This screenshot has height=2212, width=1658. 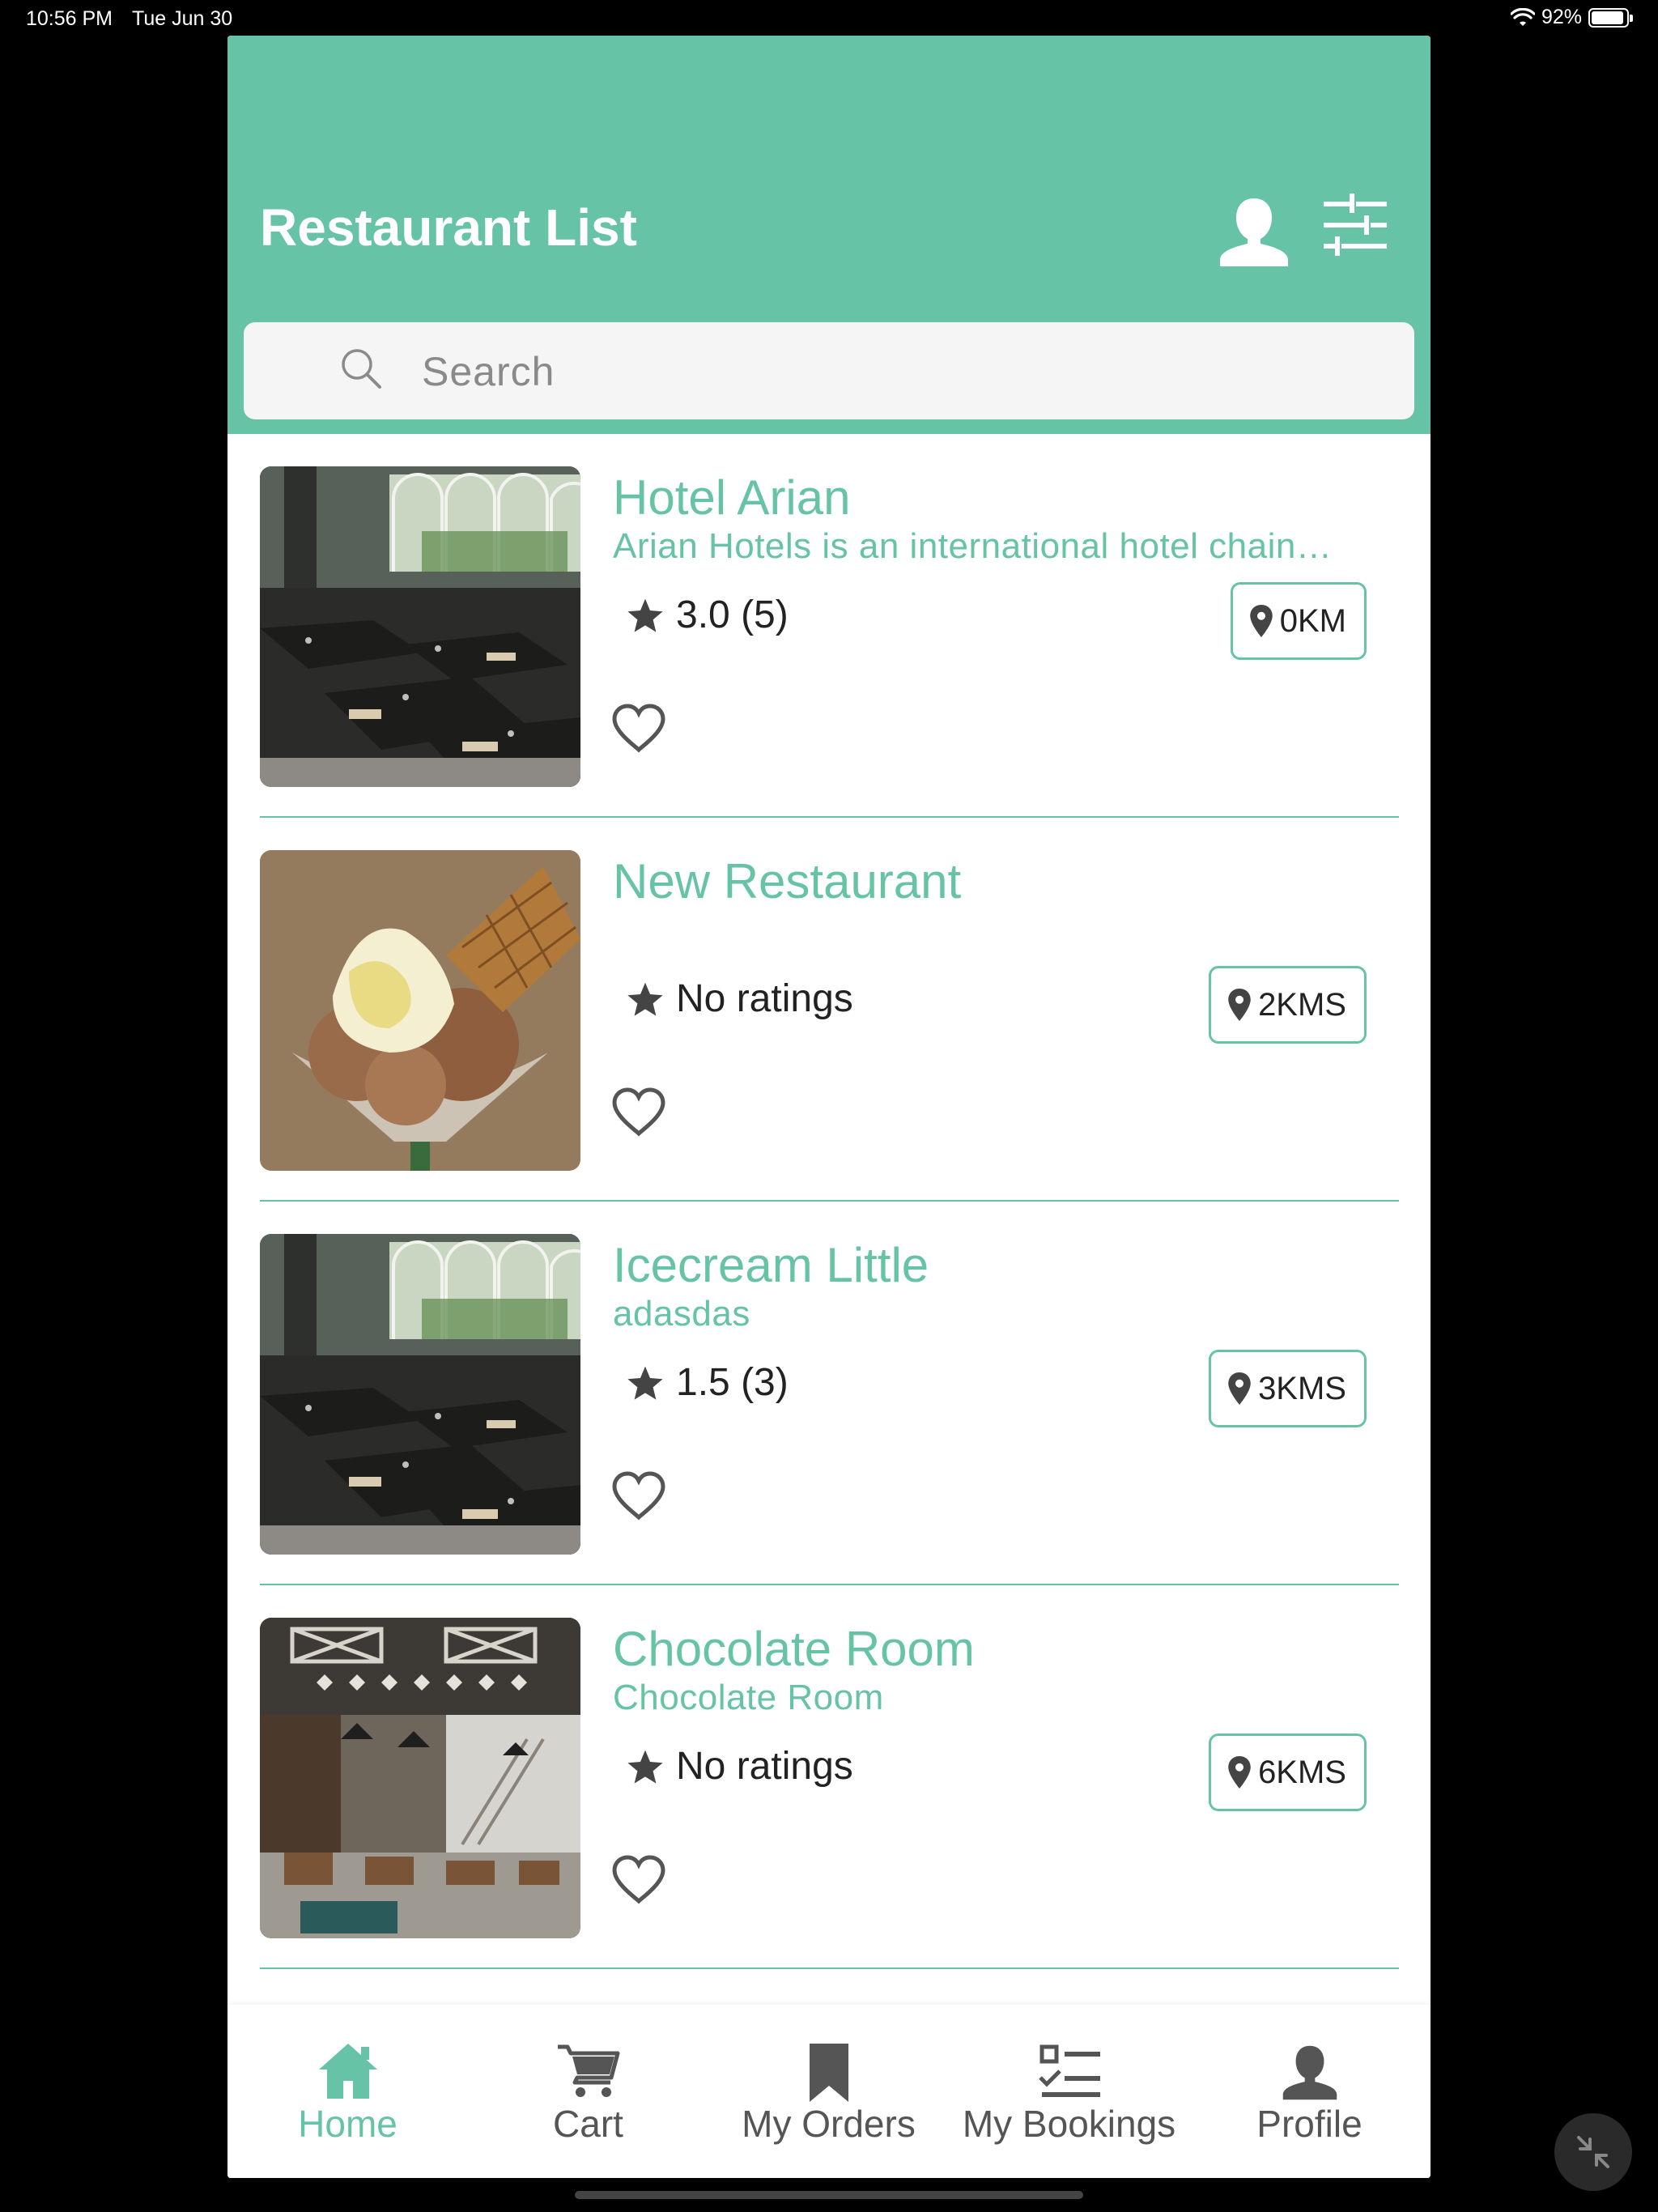 I want to click on distance-badge: 3KMS, so click(x=1288, y=1389).